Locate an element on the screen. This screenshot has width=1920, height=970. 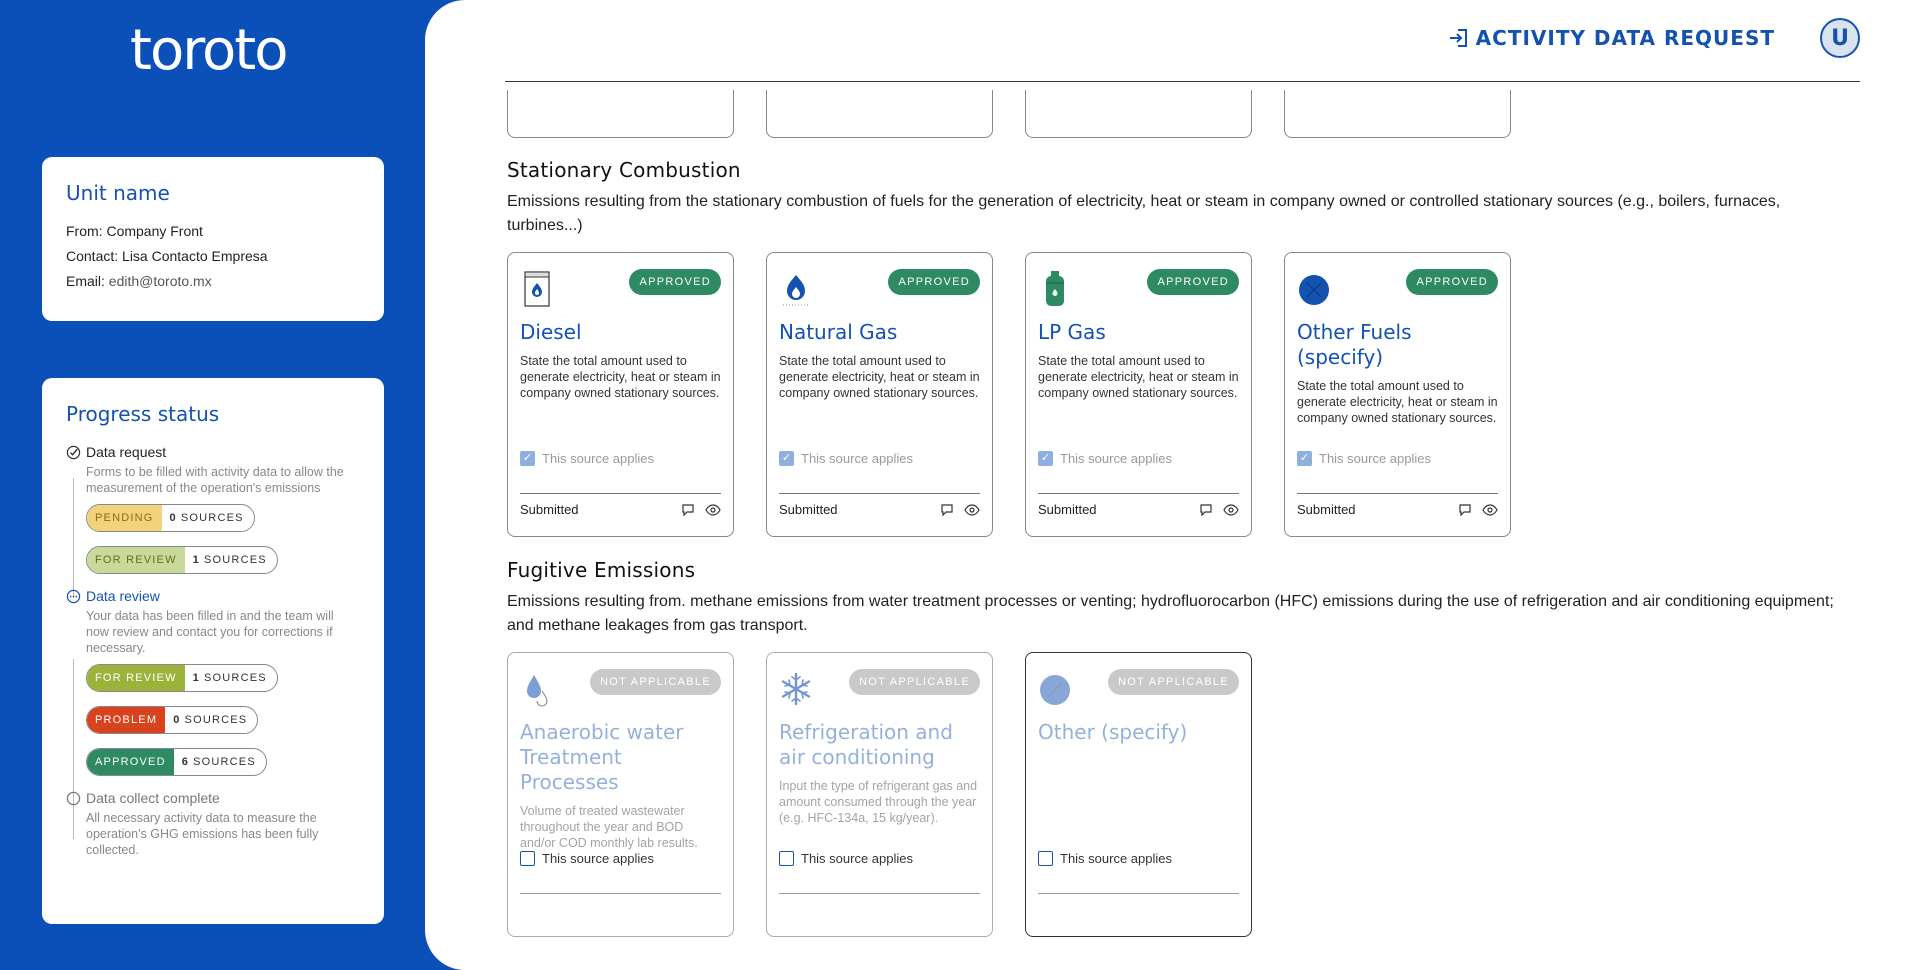
login-arrow-icon is located at coordinates (1458, 38).